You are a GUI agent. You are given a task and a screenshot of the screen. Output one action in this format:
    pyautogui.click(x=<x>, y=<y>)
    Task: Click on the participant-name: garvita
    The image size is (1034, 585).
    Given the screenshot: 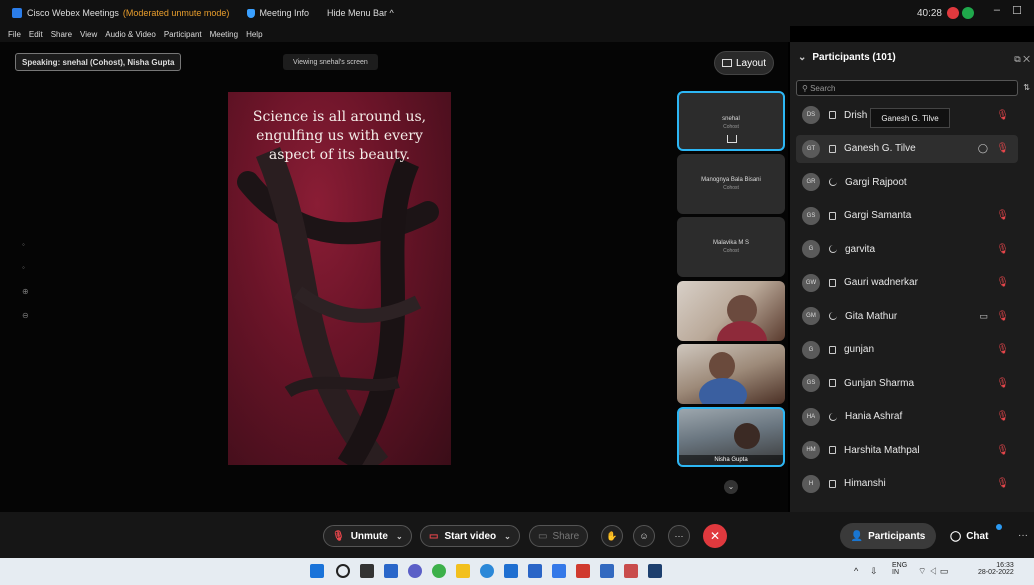 What is the action you would take?
    pyautogui.click(x=860, y=249)
    